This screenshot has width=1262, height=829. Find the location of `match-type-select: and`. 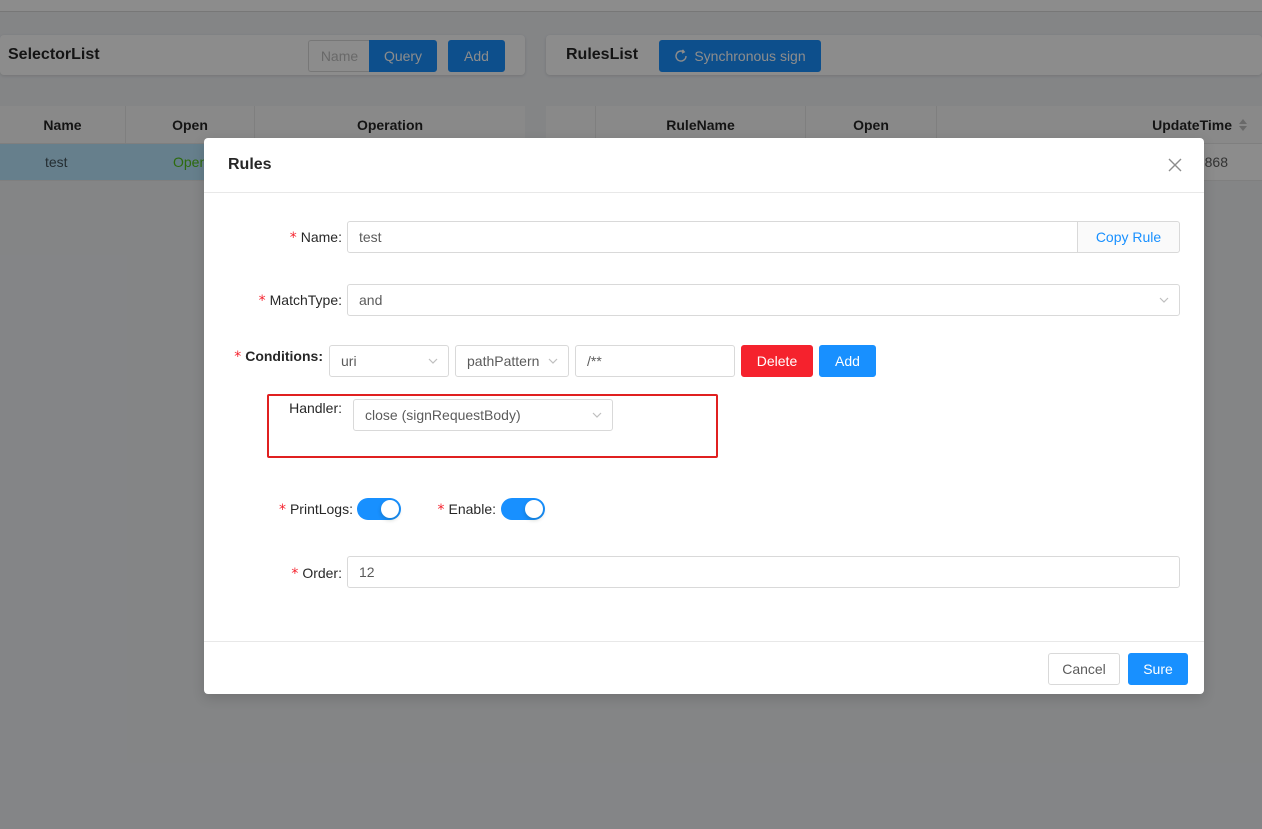

match-type-select: and is located at coordinates (763, 300).